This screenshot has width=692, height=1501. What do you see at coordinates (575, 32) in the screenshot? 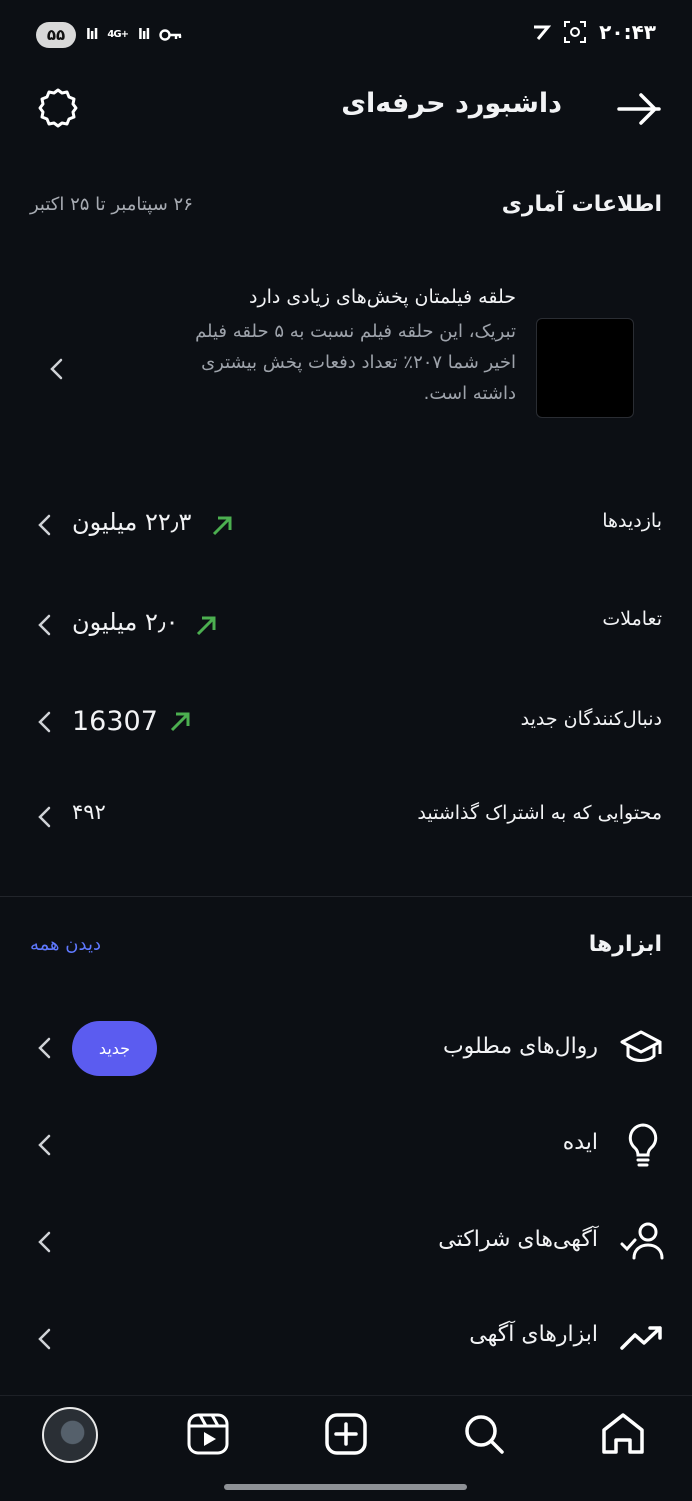
I see `screenshot-icon` at bounding box center [575, 32].